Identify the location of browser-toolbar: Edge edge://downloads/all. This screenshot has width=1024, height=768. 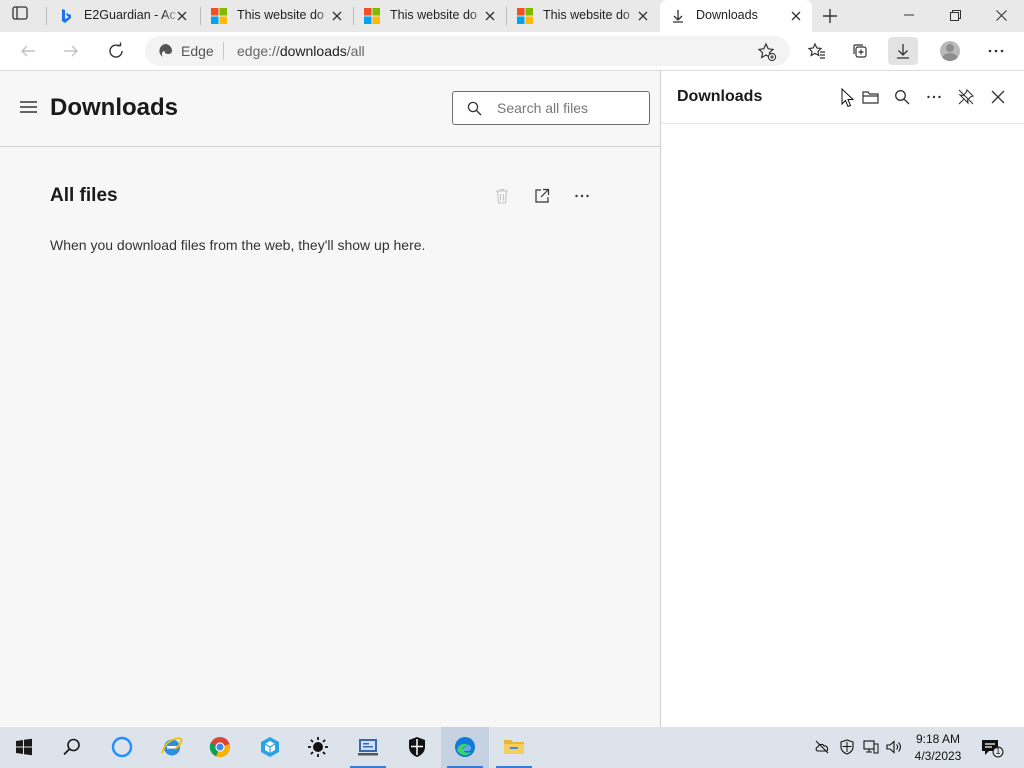
(512, 51).